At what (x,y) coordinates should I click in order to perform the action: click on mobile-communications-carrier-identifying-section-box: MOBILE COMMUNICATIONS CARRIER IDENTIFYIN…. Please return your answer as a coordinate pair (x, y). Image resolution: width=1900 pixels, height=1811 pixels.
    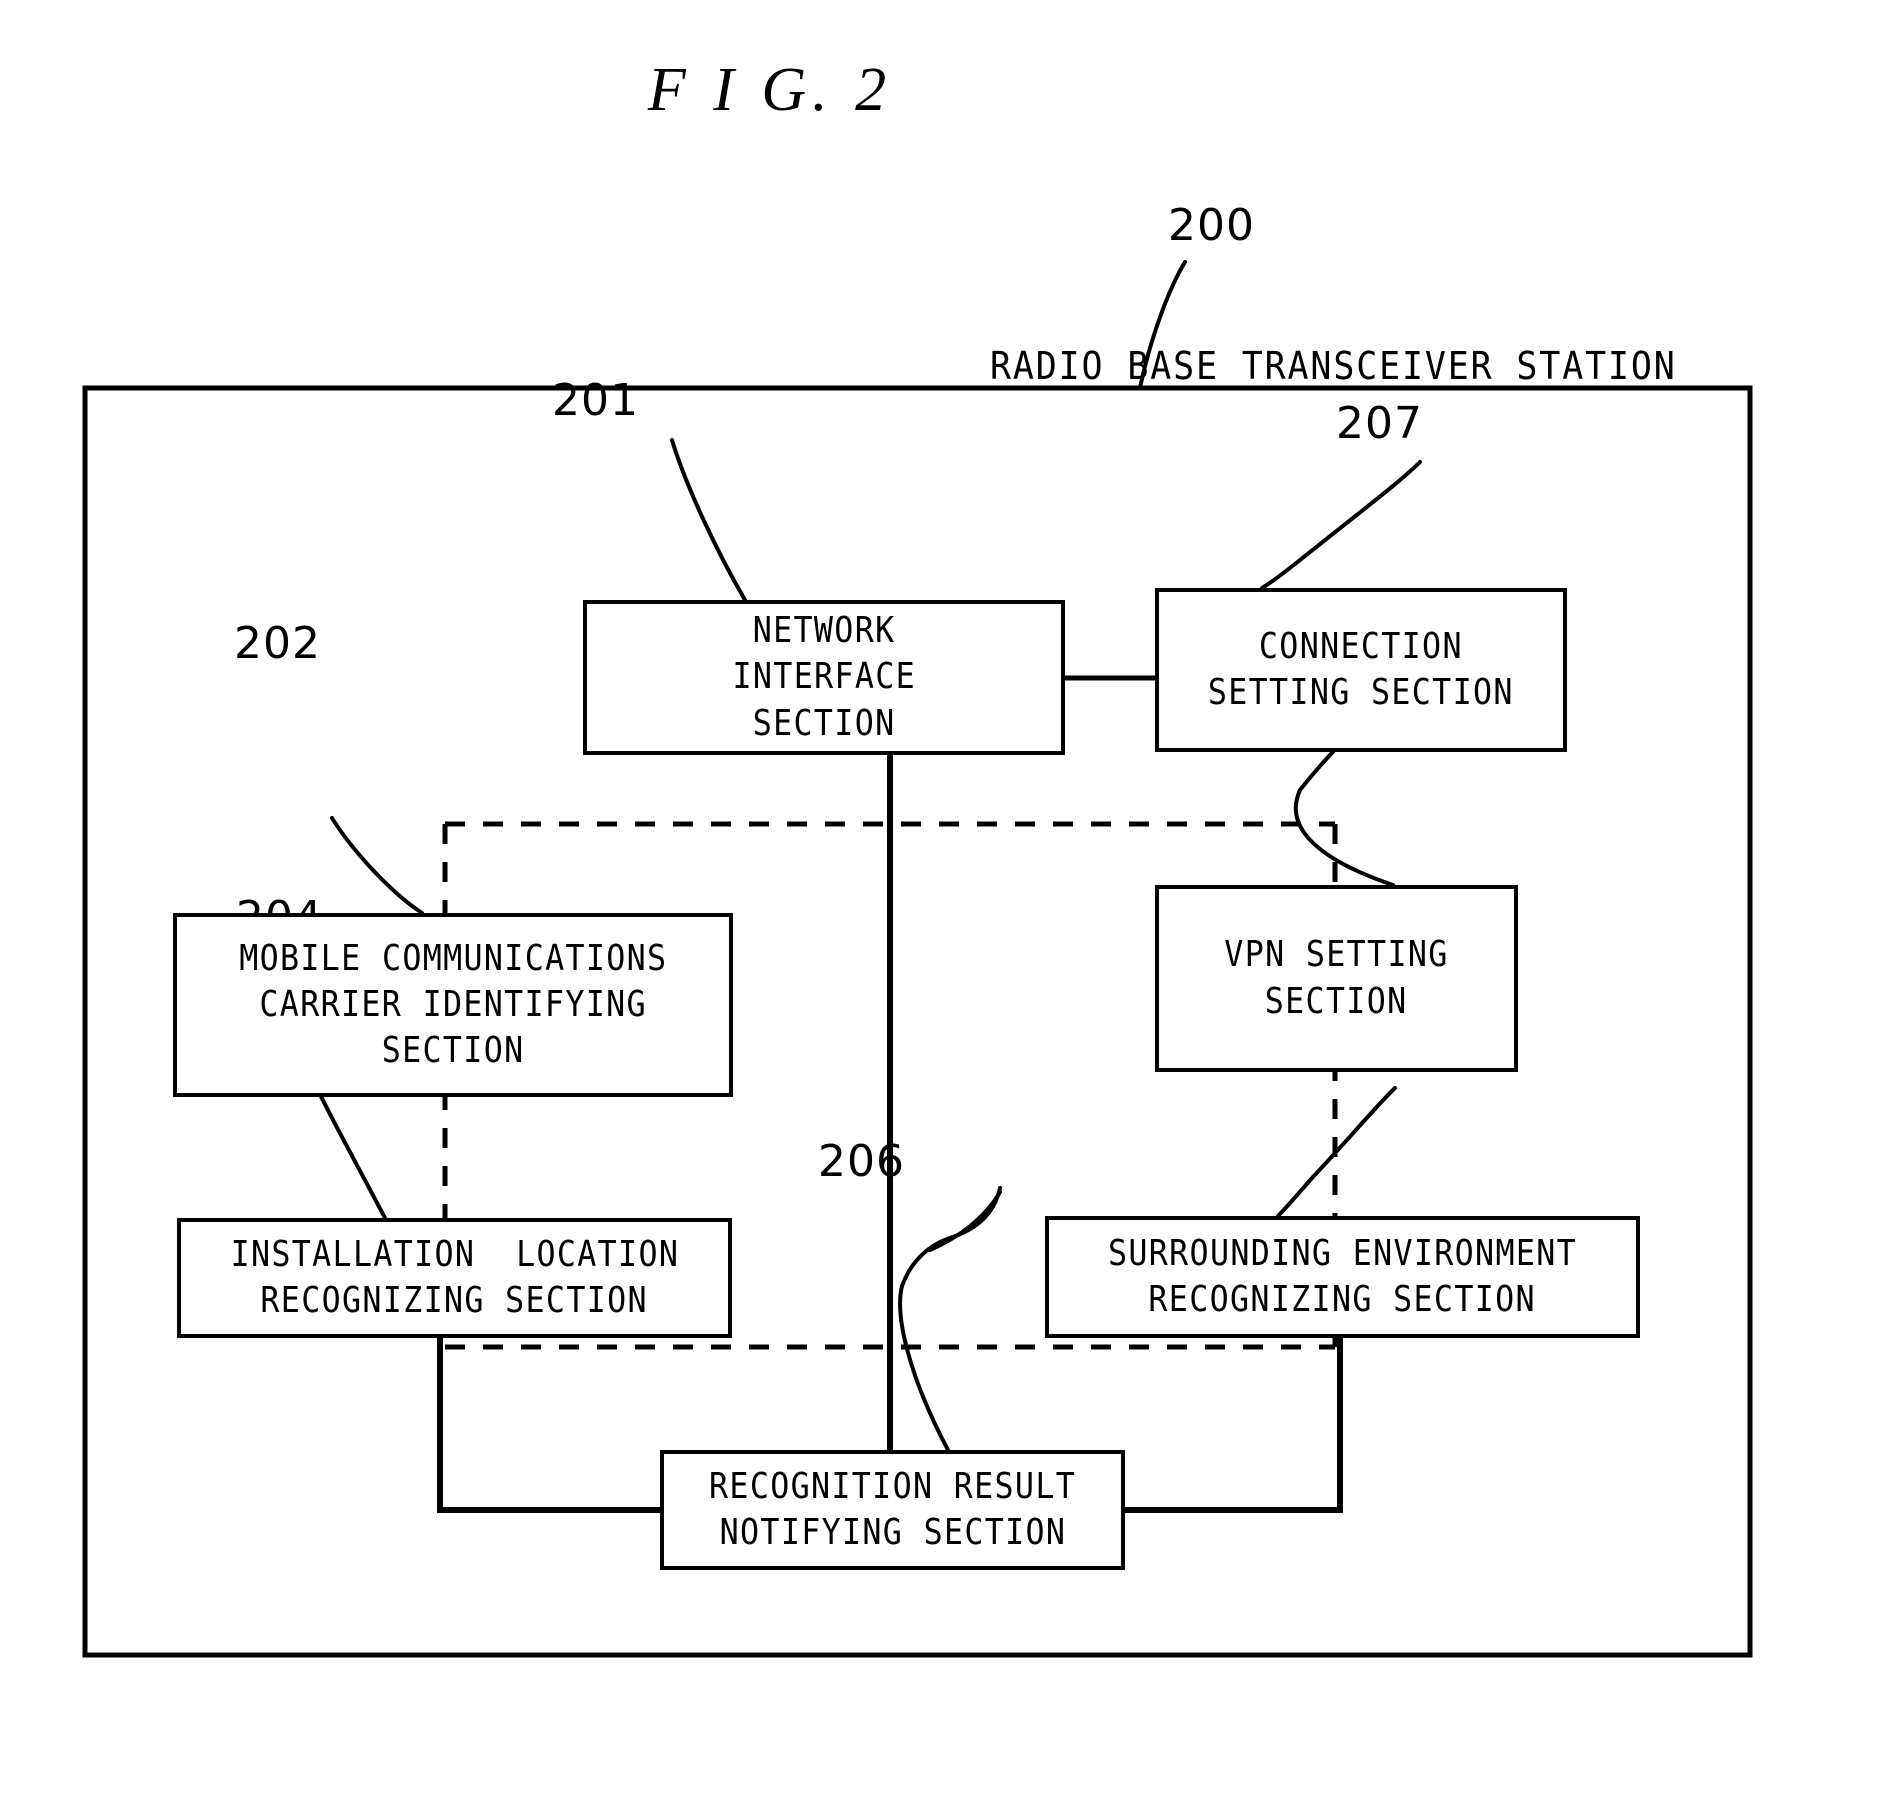
    Looking at the image, I should click on (453, 1005).